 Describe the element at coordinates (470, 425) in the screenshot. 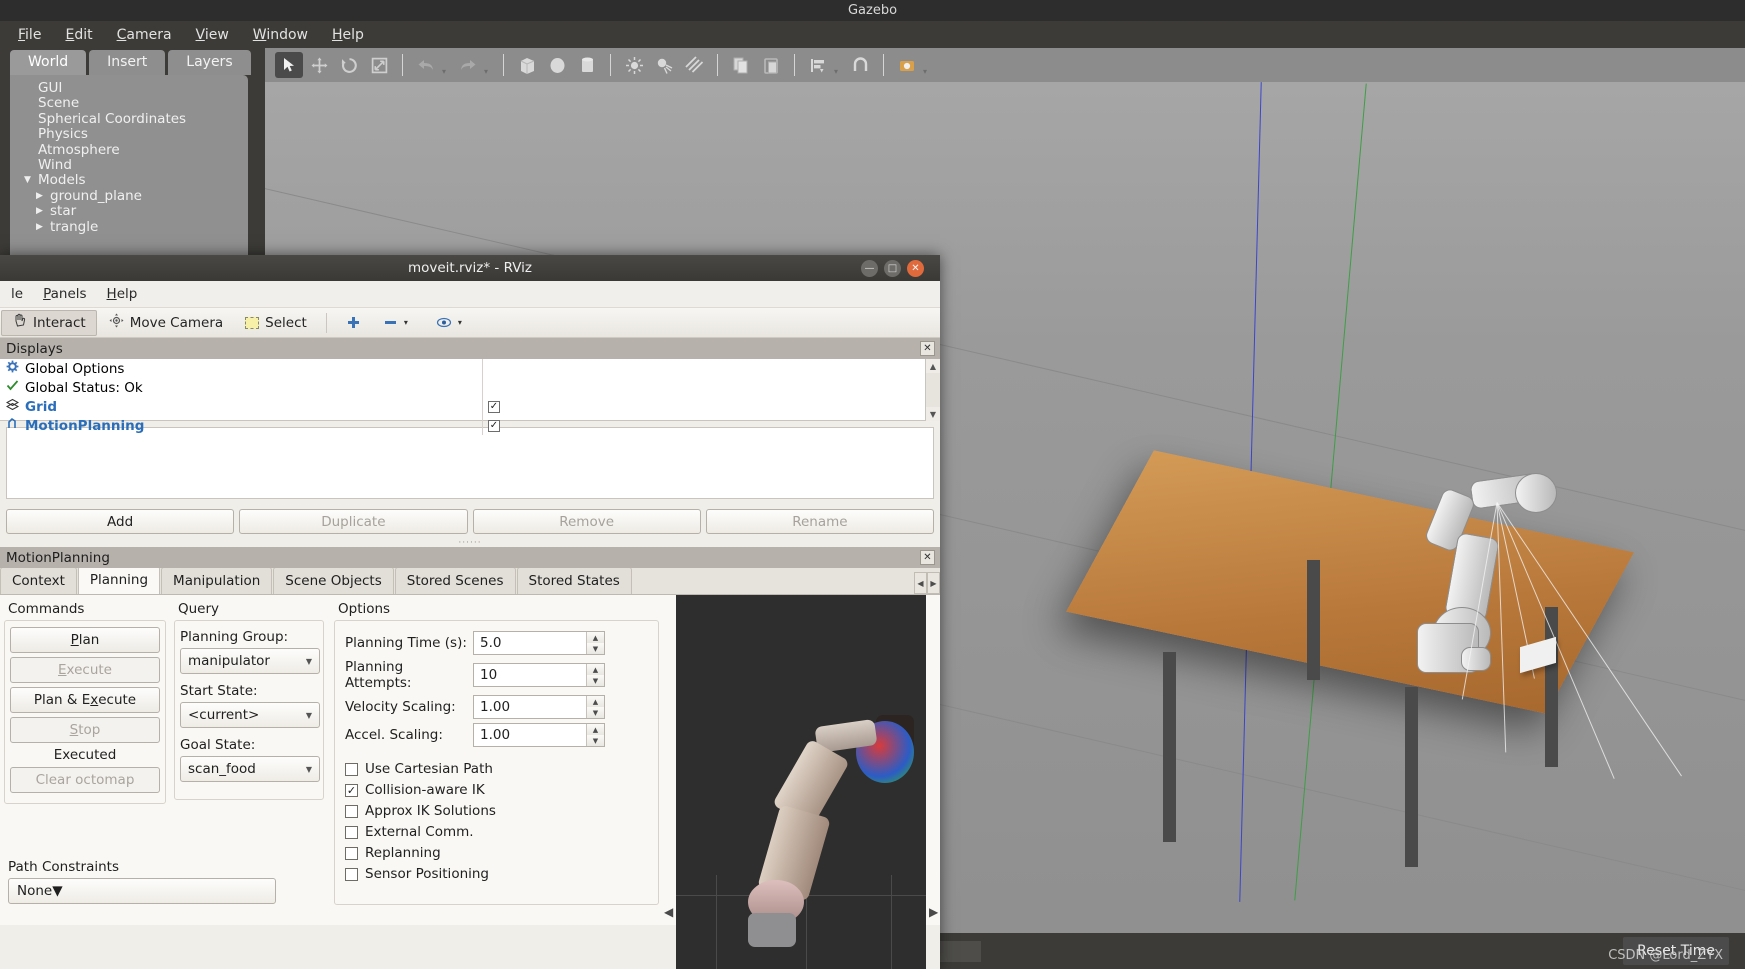

I see `display-row-motionplanning: MotionPlanning ✓` at that location.